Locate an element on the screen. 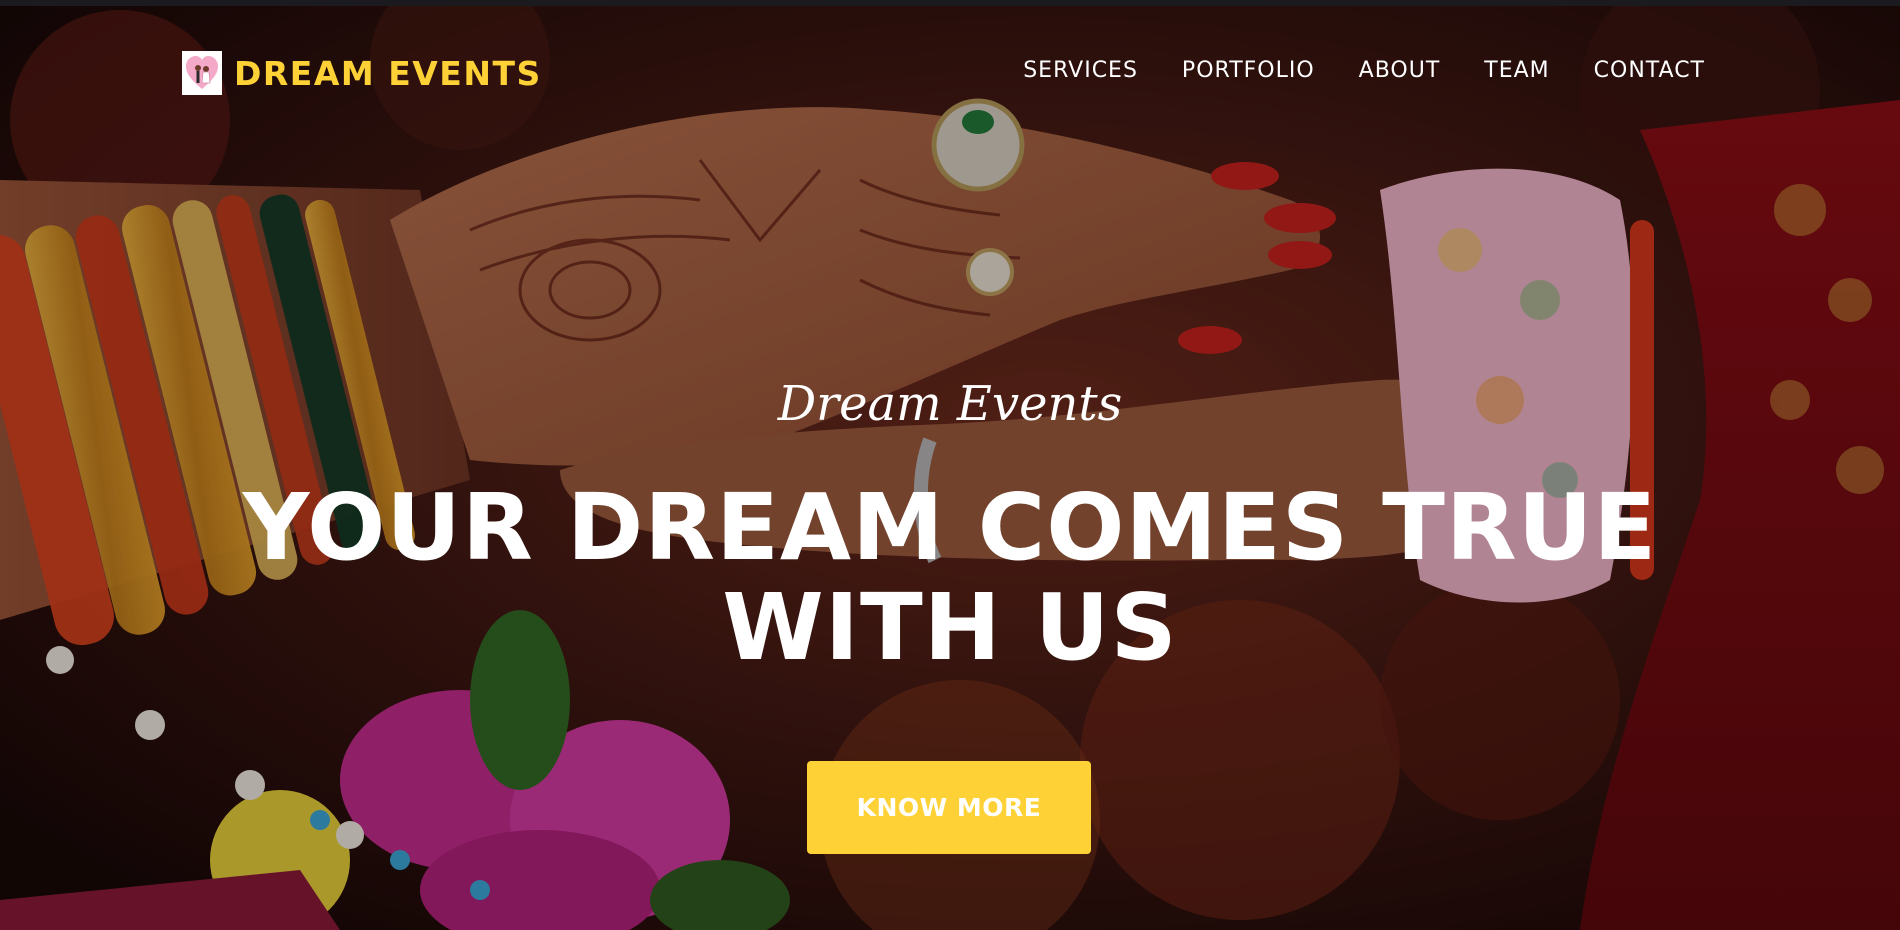 This screenshot has width=1900, height=930. heart-couple-icon is located at coordinates (202, 73).